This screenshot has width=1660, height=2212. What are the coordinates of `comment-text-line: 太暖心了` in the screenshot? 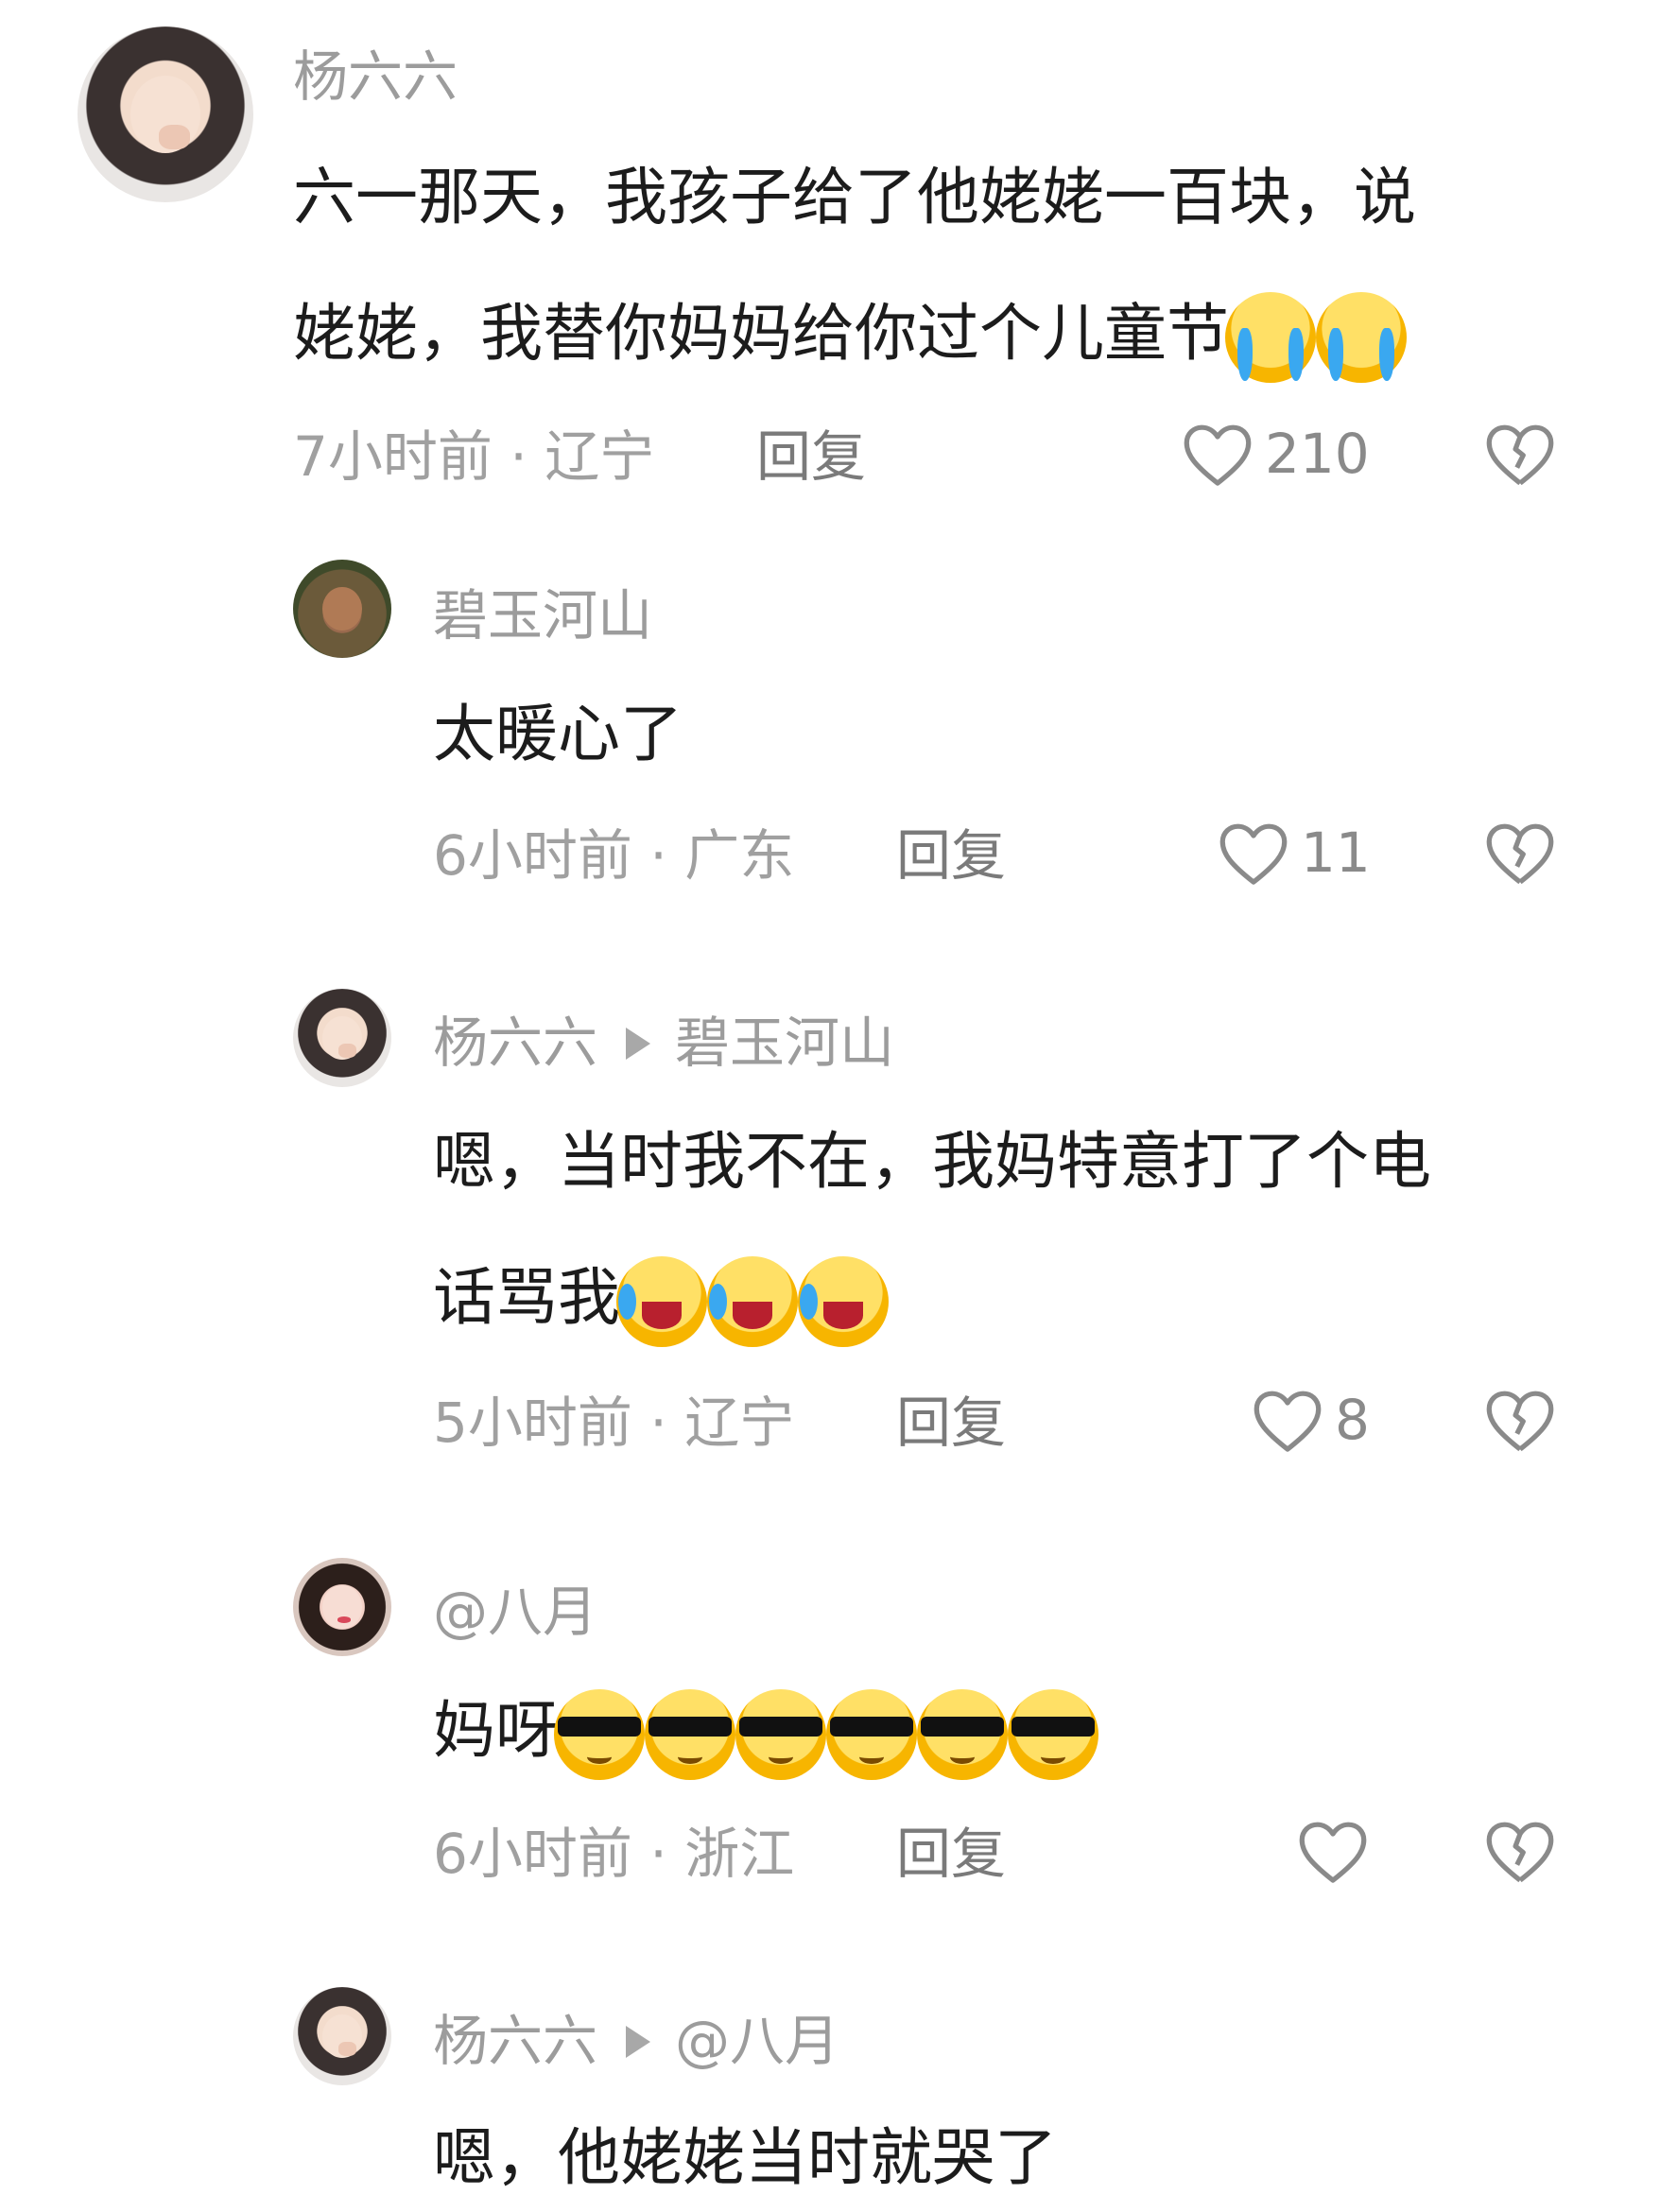 It's located at (558, 734).